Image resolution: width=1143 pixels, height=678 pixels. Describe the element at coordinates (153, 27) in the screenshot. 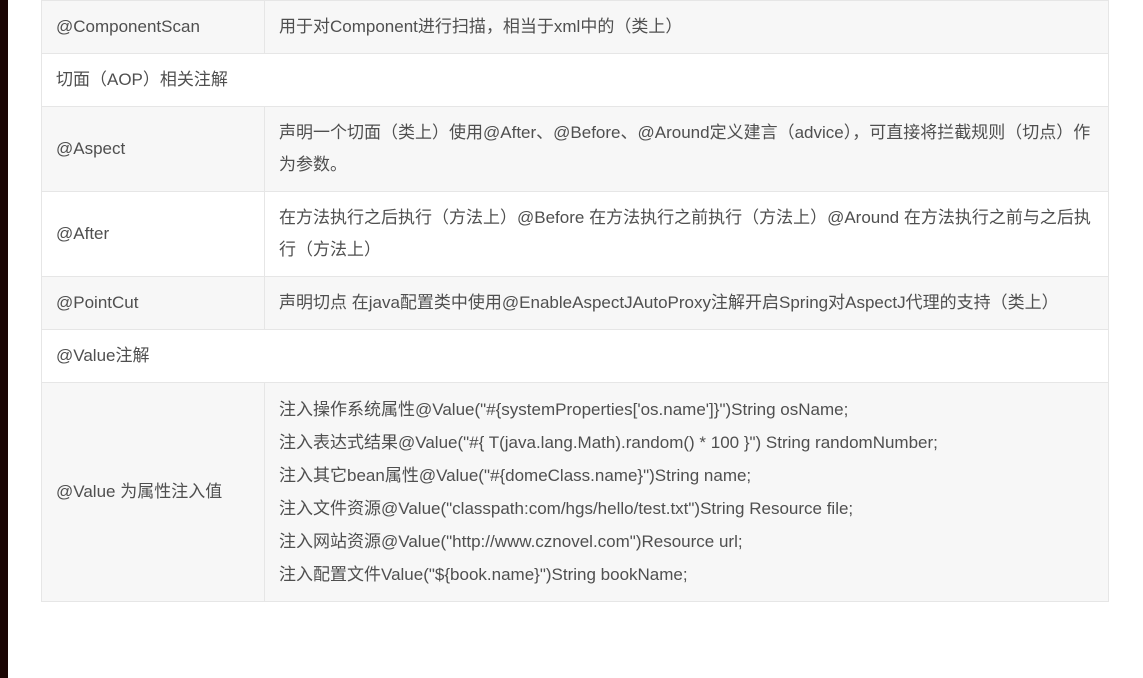

I see `annotation-name-componentscan: @ComponentScan` at that location.